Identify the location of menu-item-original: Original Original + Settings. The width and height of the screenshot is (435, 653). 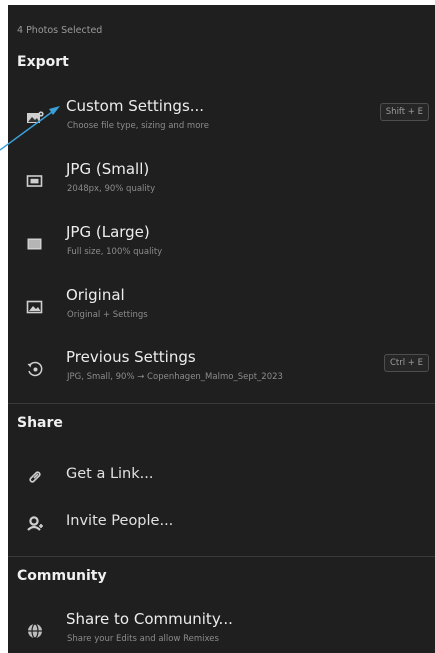
(221, 314).